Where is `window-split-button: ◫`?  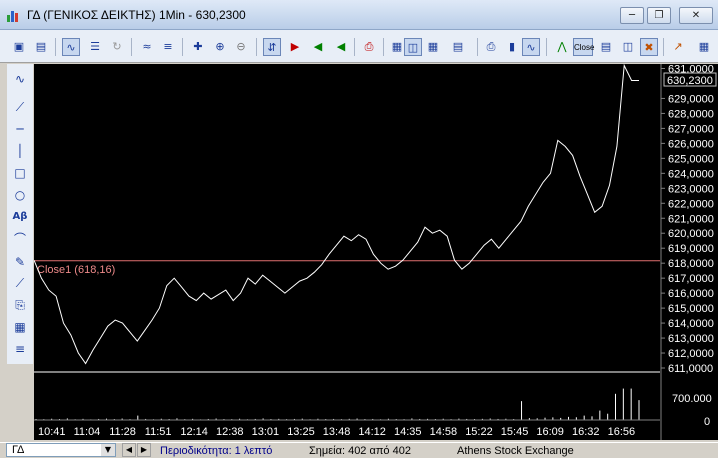 window-split-button: ◫ is located at coordinates (628, 47).